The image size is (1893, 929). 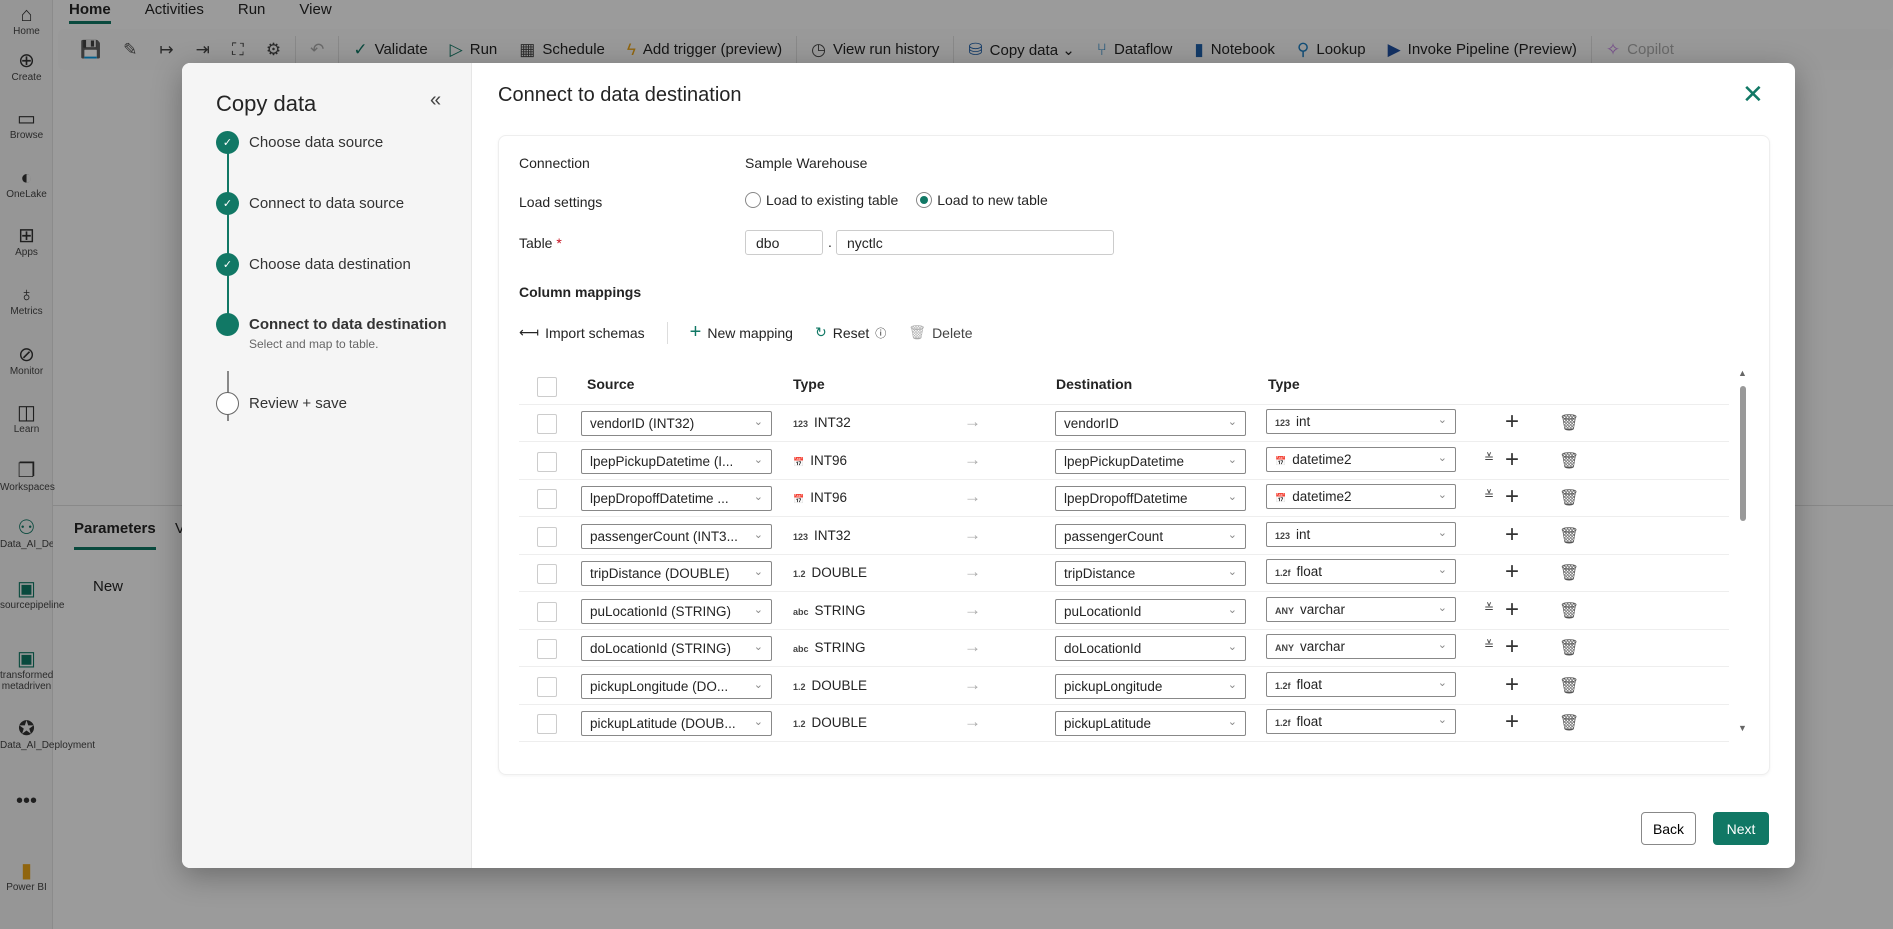 I want to click on destination-type-value: datetime2, so click(x=1322, y=496).